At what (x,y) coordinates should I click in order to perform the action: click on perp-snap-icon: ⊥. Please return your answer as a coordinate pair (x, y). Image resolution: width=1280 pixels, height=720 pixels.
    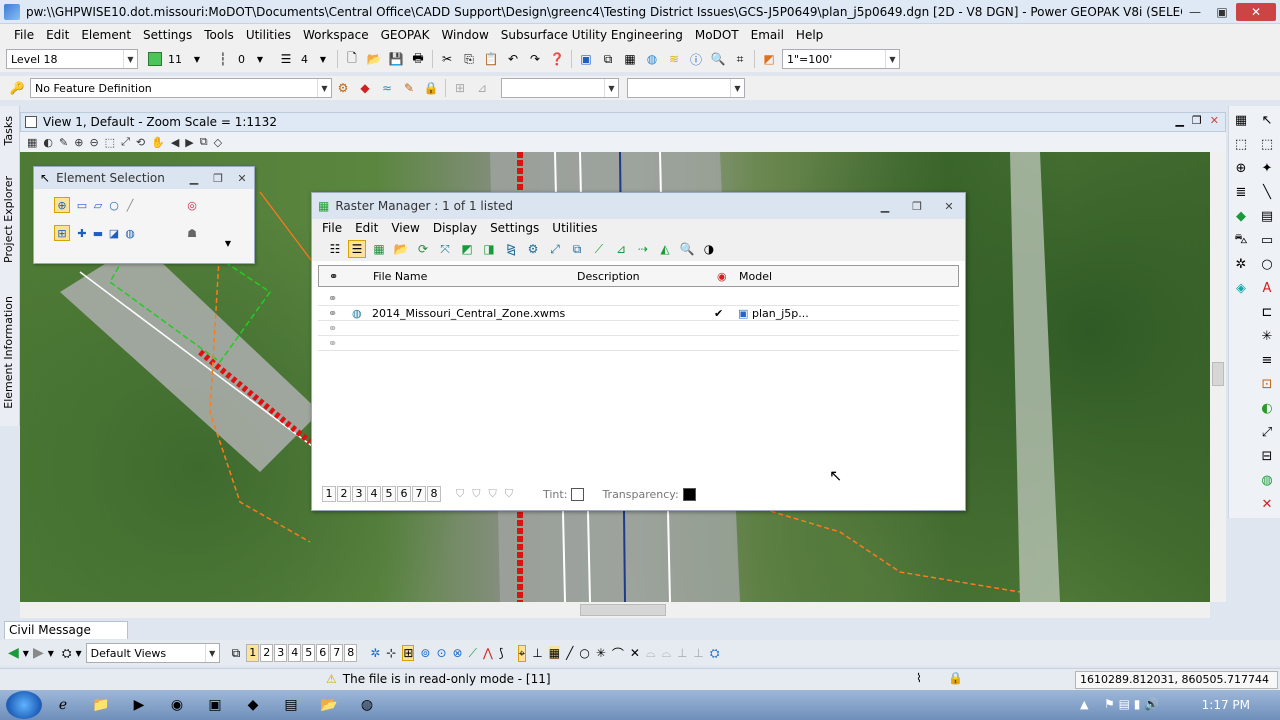
    Looking at the image, I should click on (537, 653).